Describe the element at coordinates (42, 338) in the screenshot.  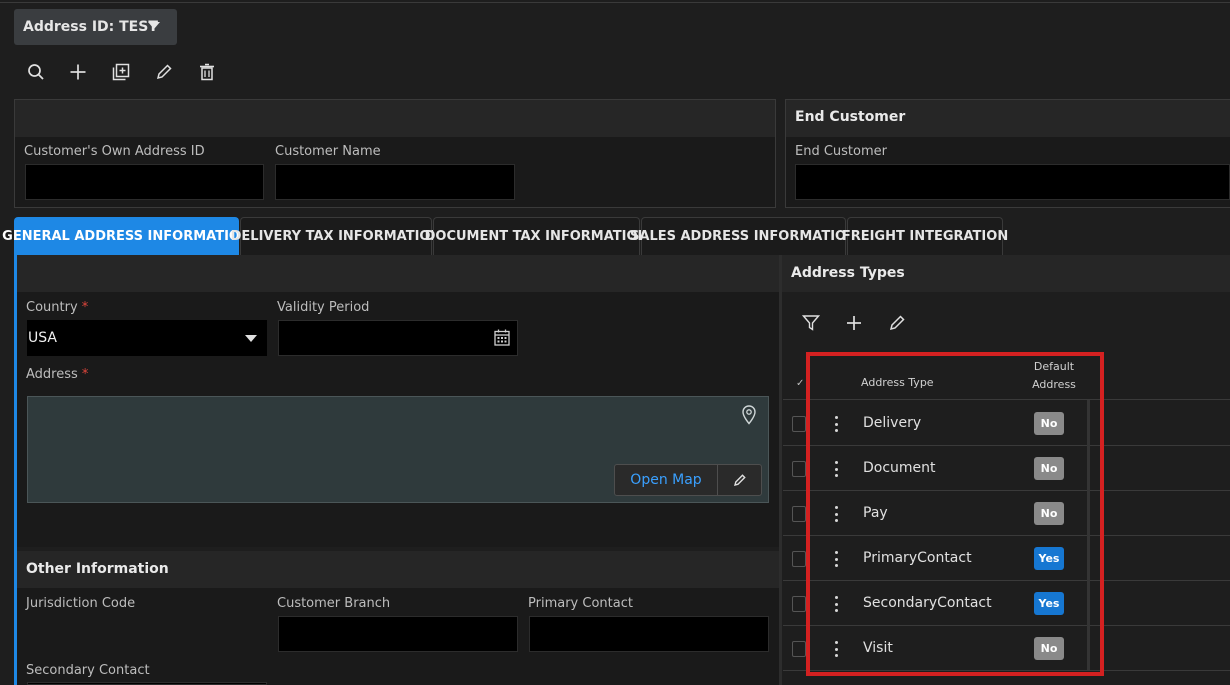
I see `country-value: USA` at that location.